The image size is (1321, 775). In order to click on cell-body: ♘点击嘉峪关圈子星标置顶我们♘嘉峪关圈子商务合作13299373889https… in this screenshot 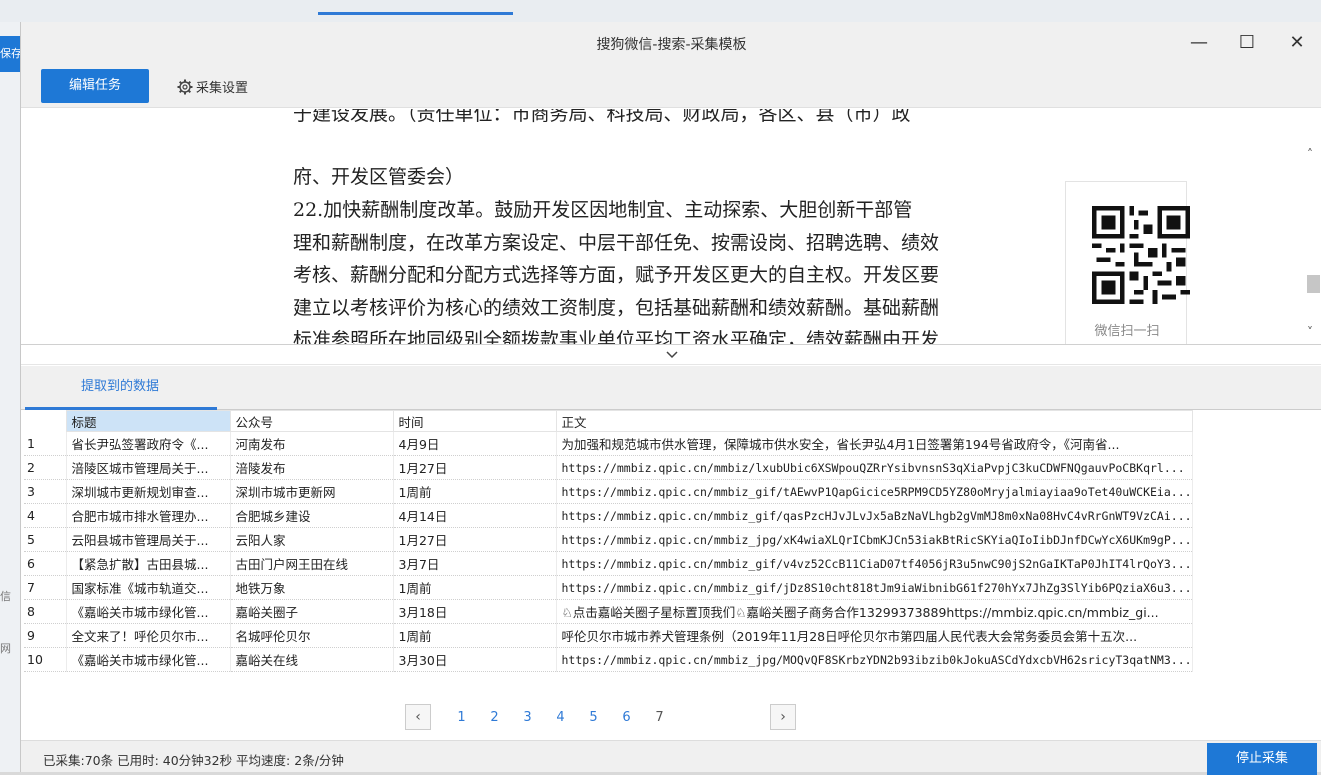, I will do `click(874, 611)`.